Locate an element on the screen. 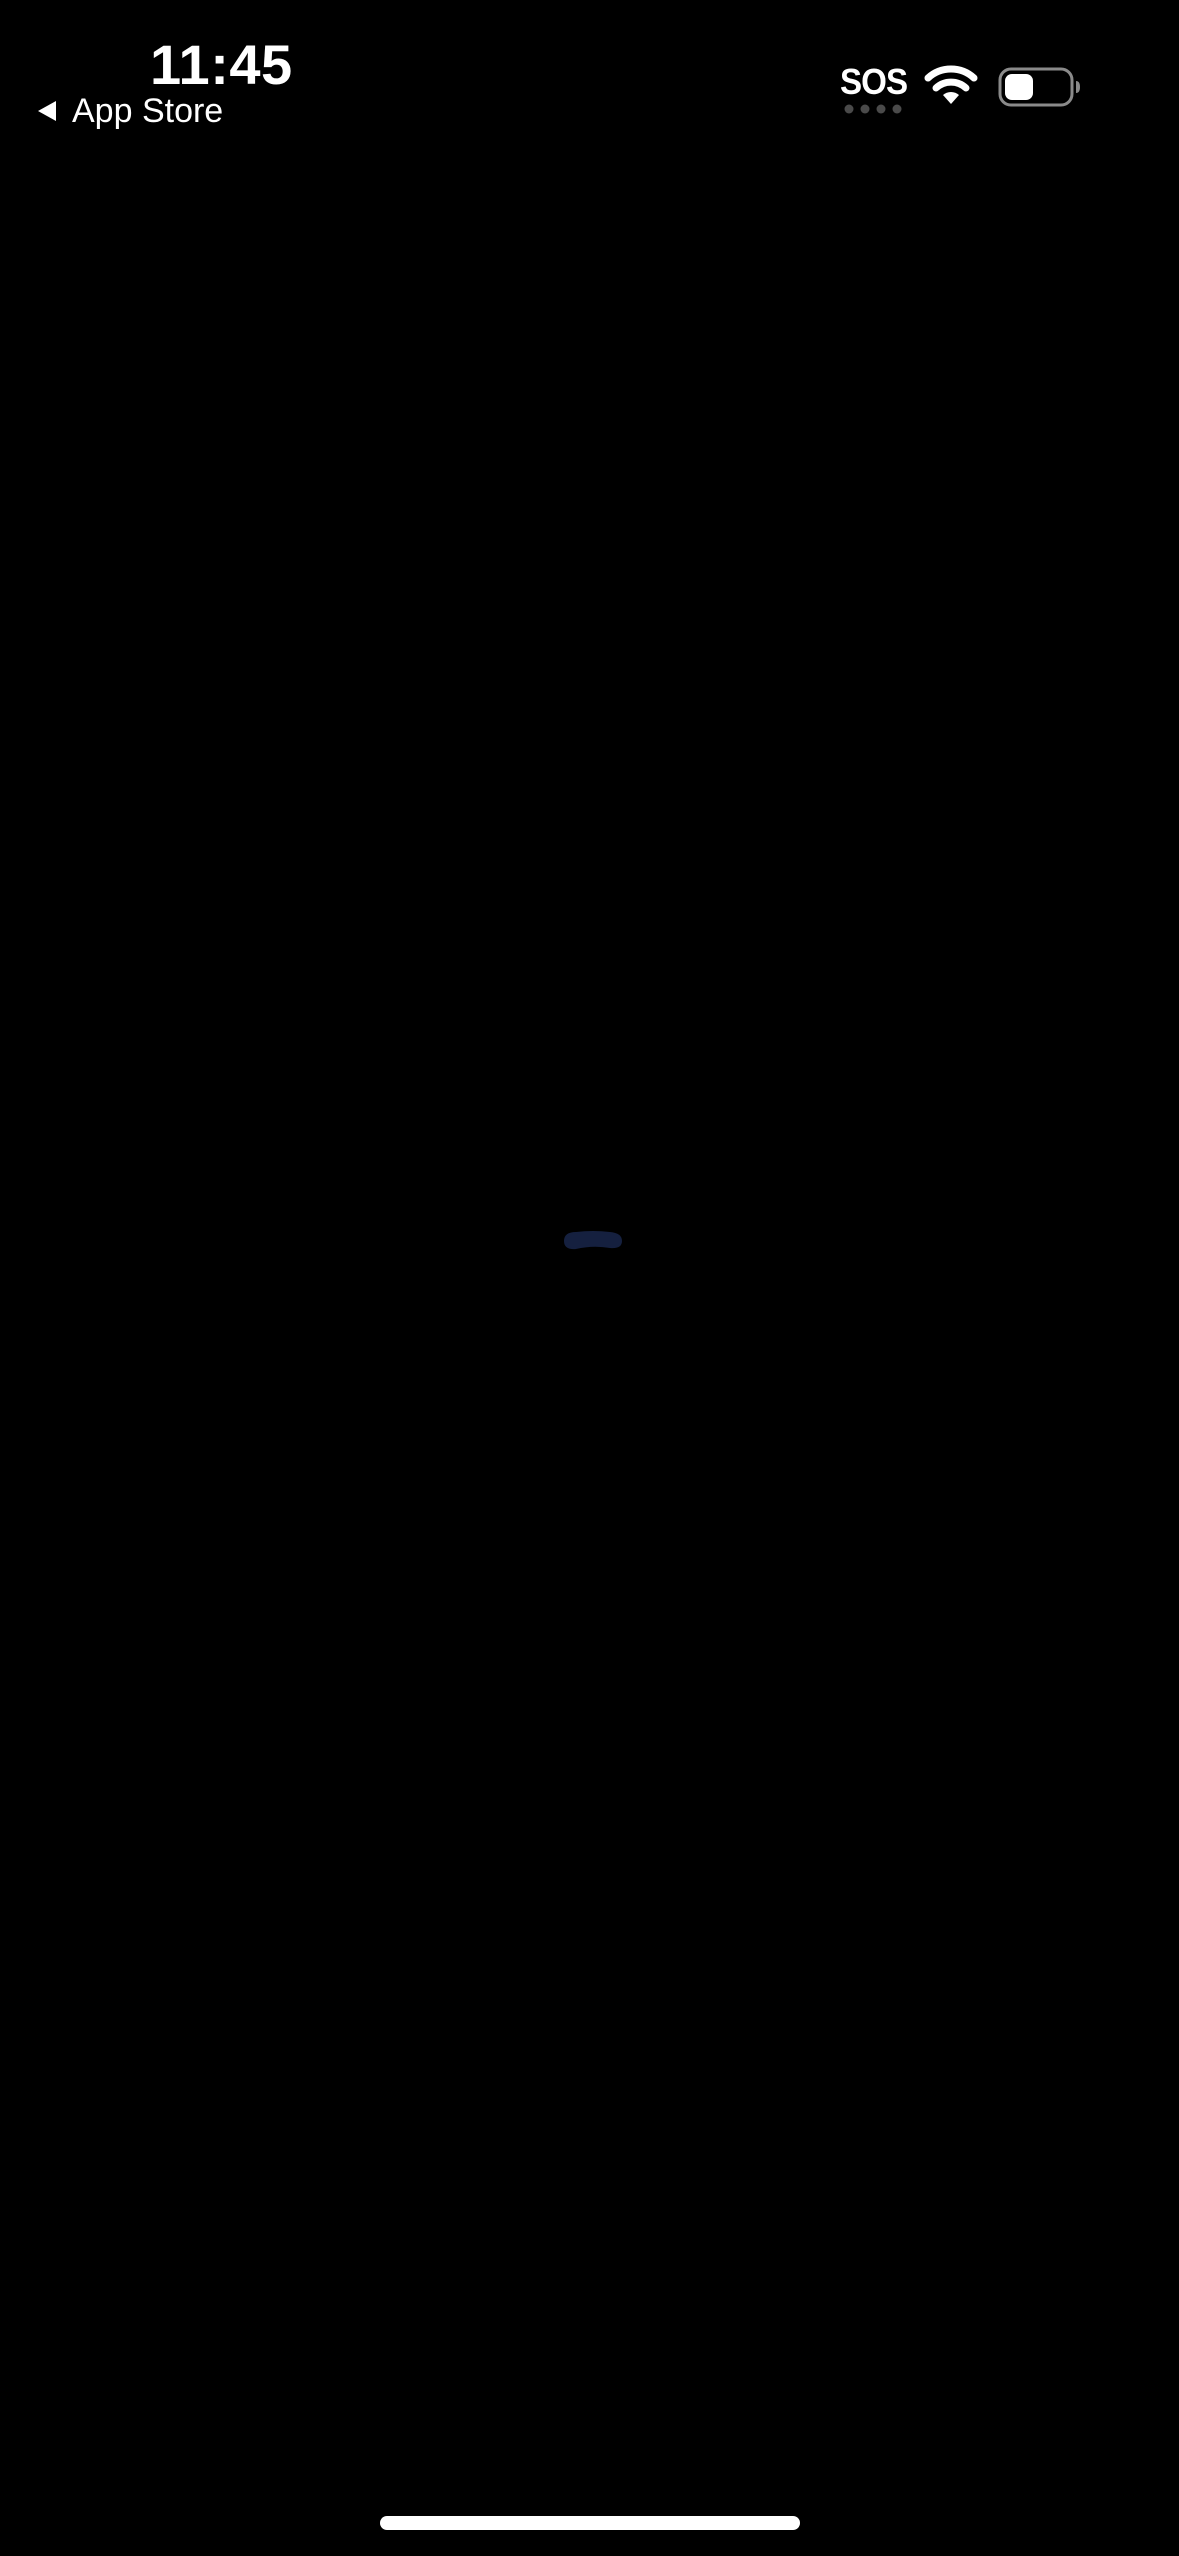 This screenshot has height=2556, width=1179. sos-label: SOS is located at coordinates (874, 81).